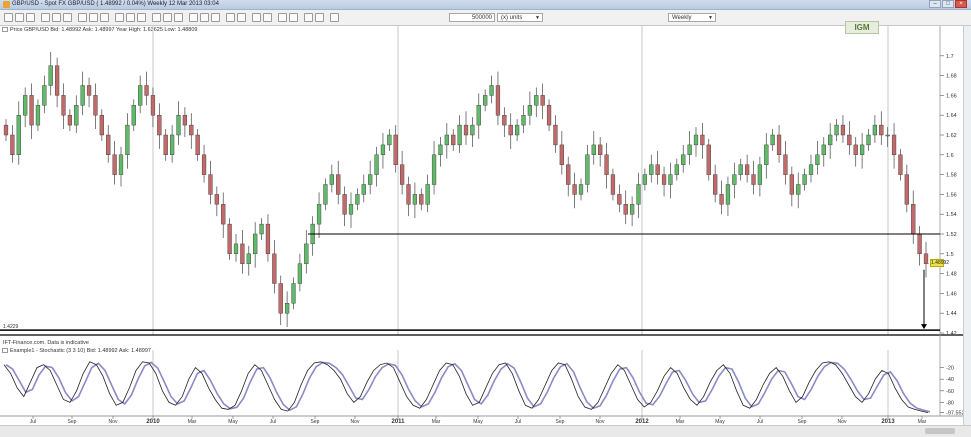 The height and width of the screenshot is (437, 971). Describe the element at coordinates (951, 195) in the screenshot. I see `price-tick-label: 1.56` at that location.